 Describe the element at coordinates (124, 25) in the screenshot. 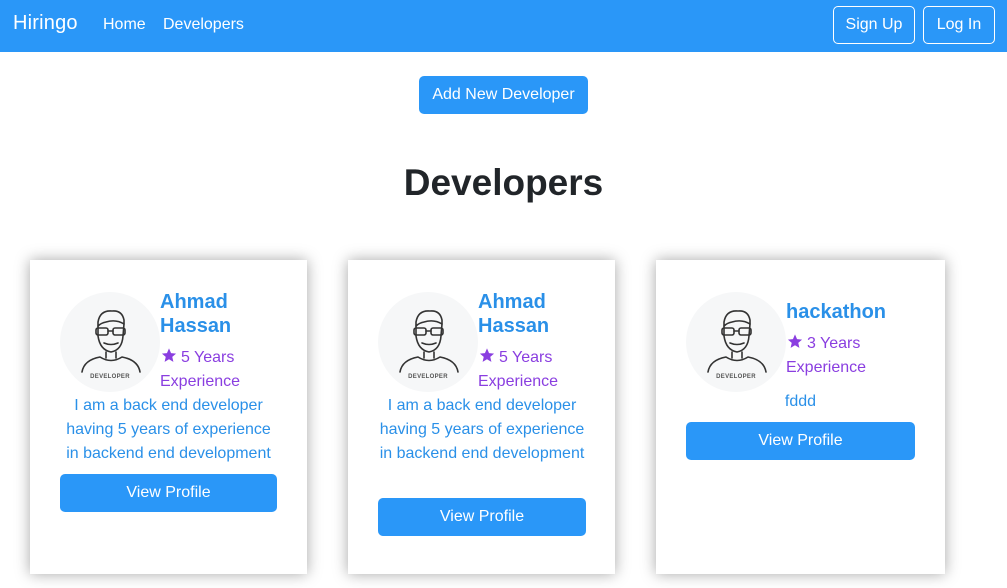

I see `nav-link-home: Home` at that location.